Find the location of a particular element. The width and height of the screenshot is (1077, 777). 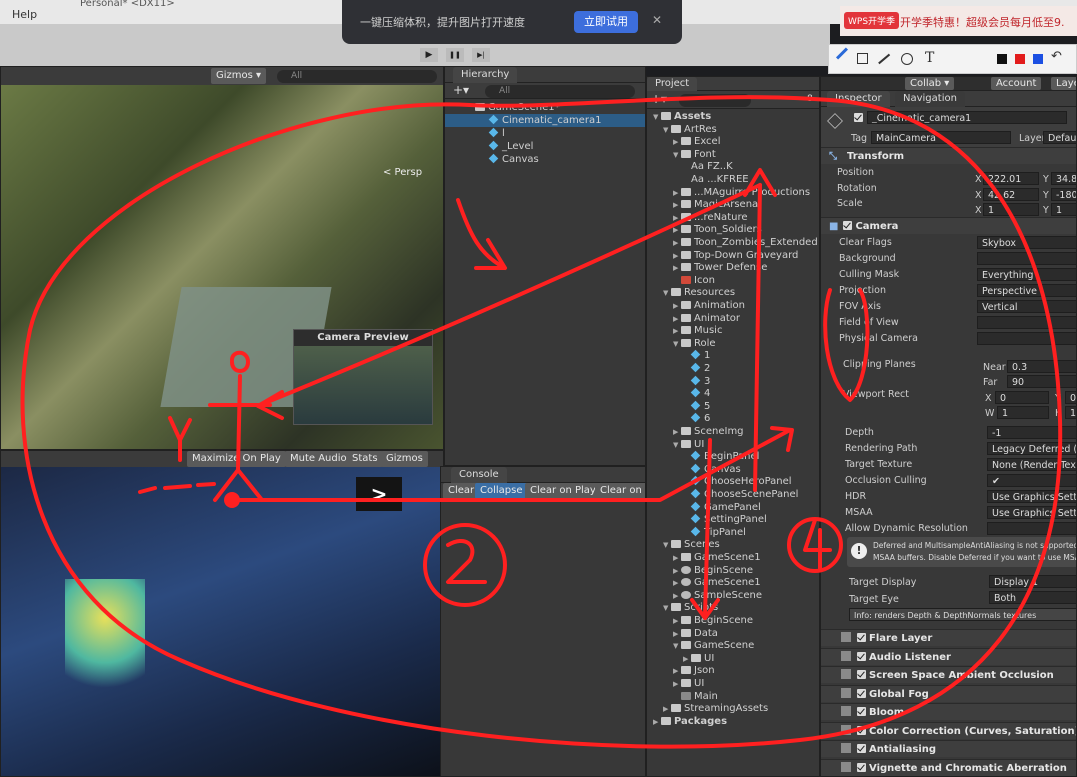

annotation-y-mark is located at coordinates (180, 439).